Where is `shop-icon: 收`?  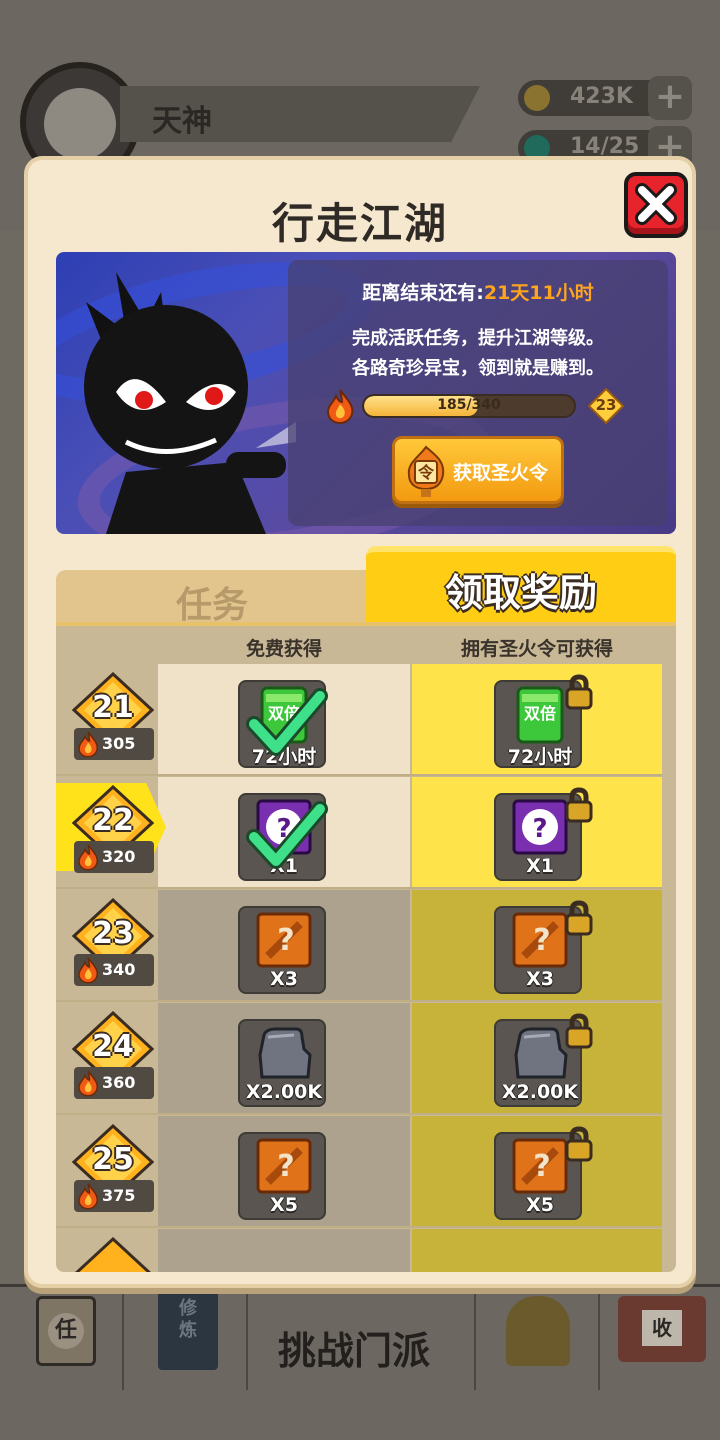
shop-icon: 收 is located at coordinates (662, 1329).